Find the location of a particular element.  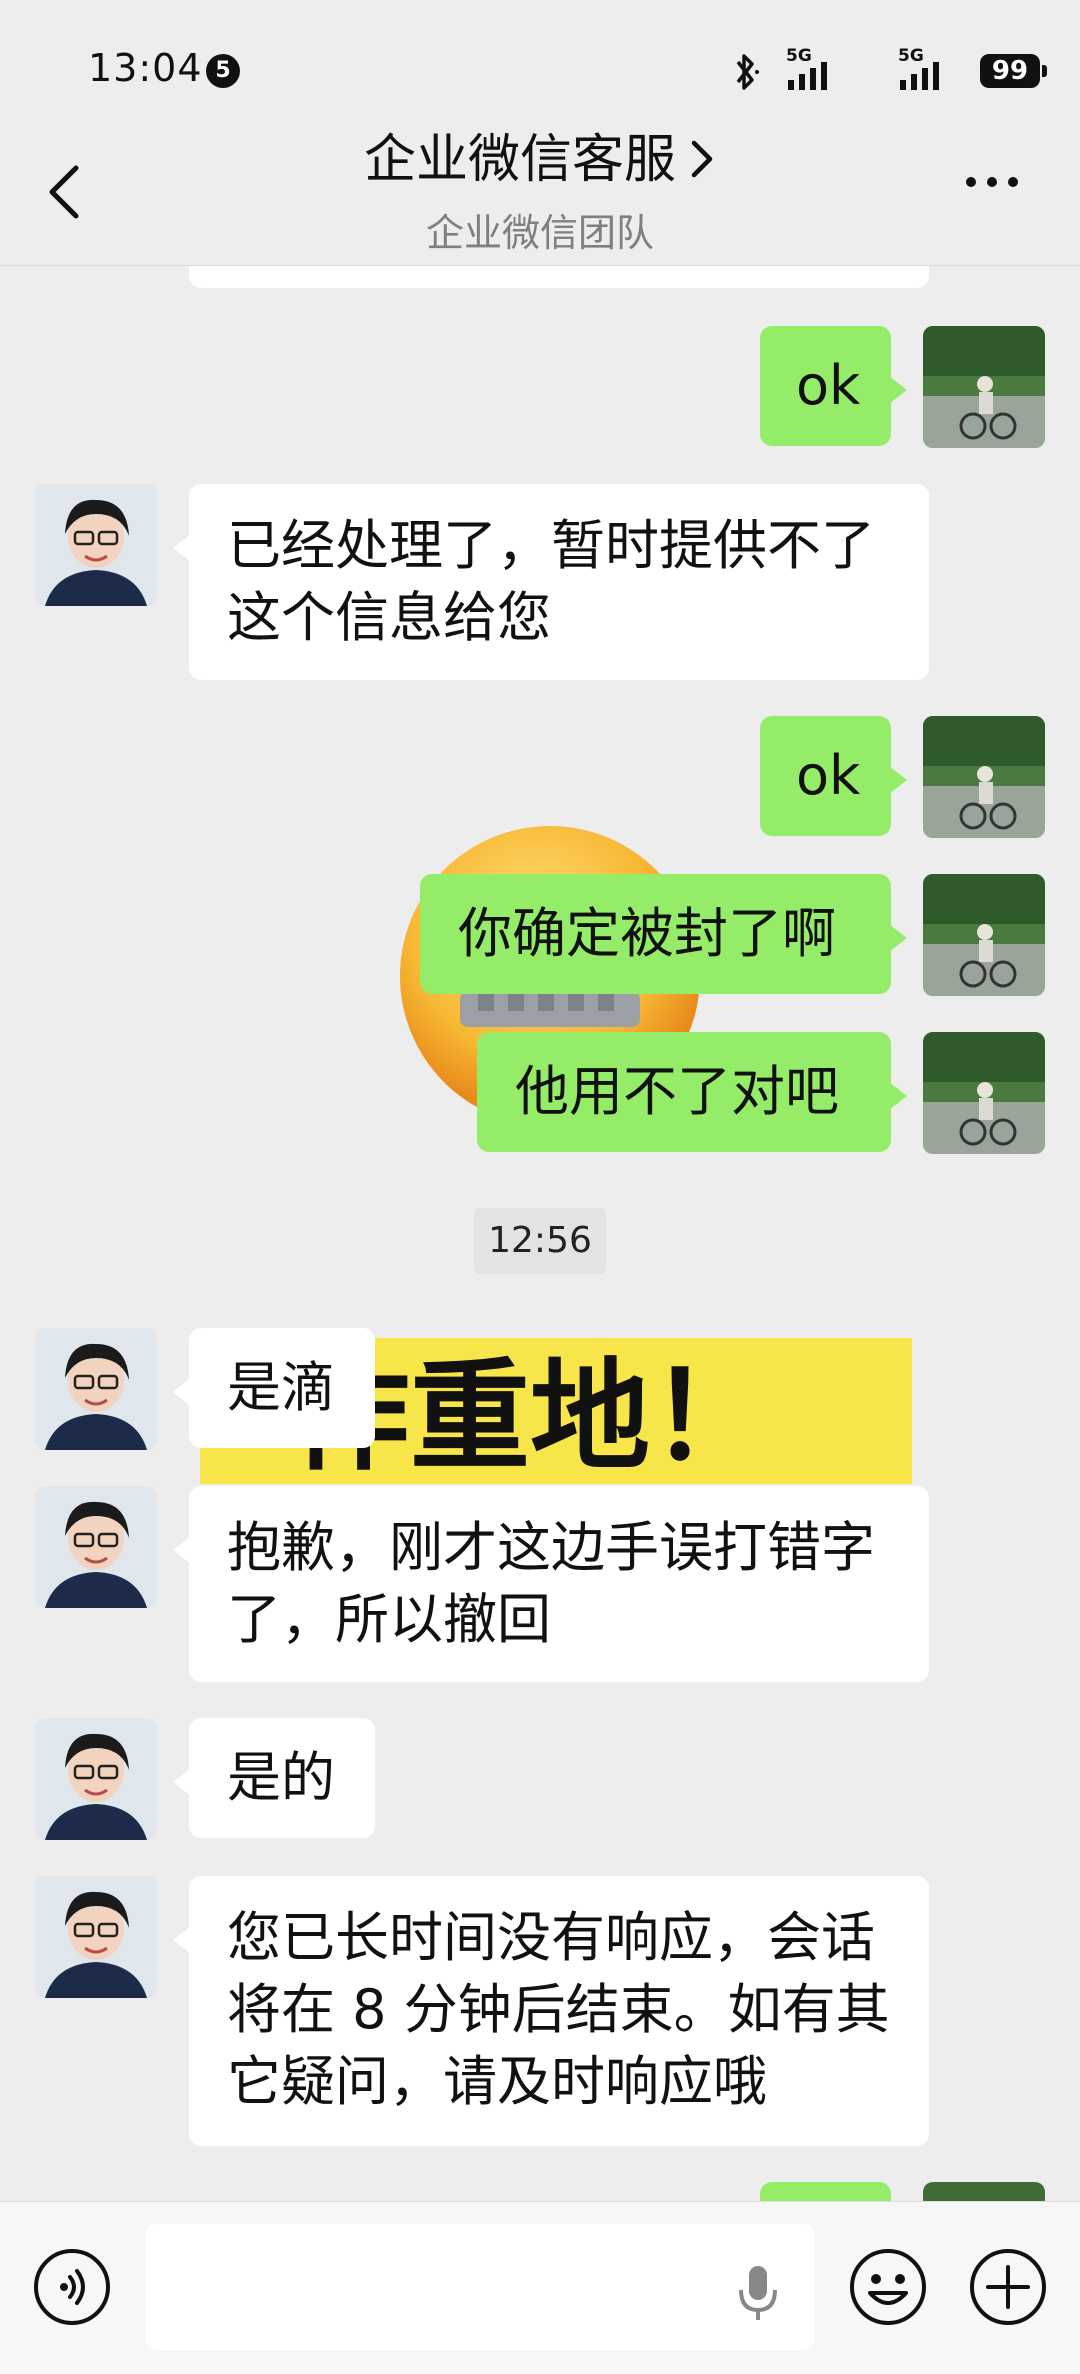

microphone-icon is located at coordinates (758, 2293).